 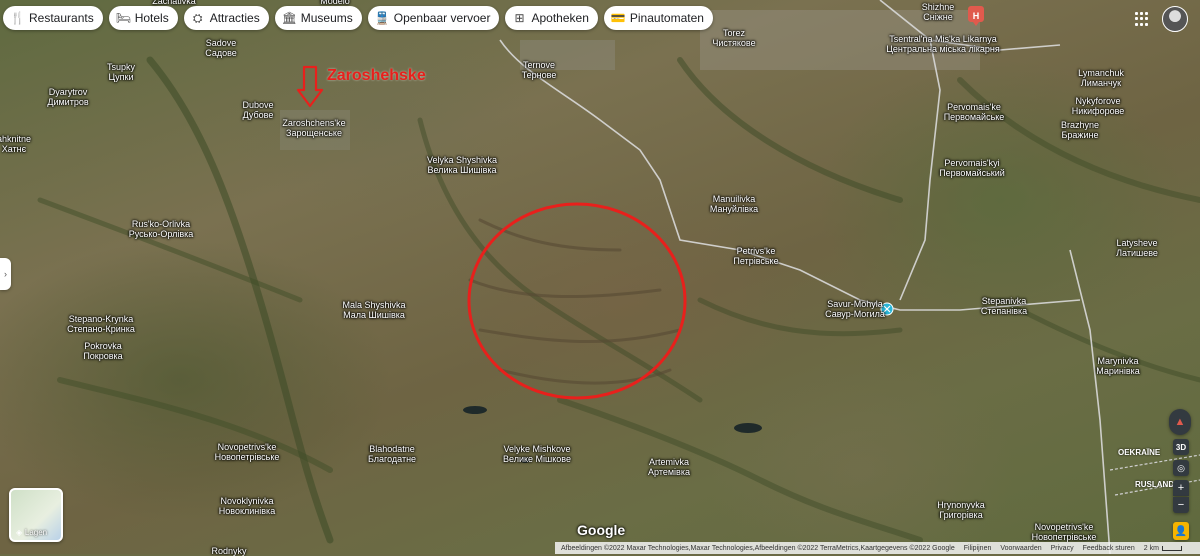 I want to click on place-name-cyrillic: Цупки, so click(x=121, y=77).